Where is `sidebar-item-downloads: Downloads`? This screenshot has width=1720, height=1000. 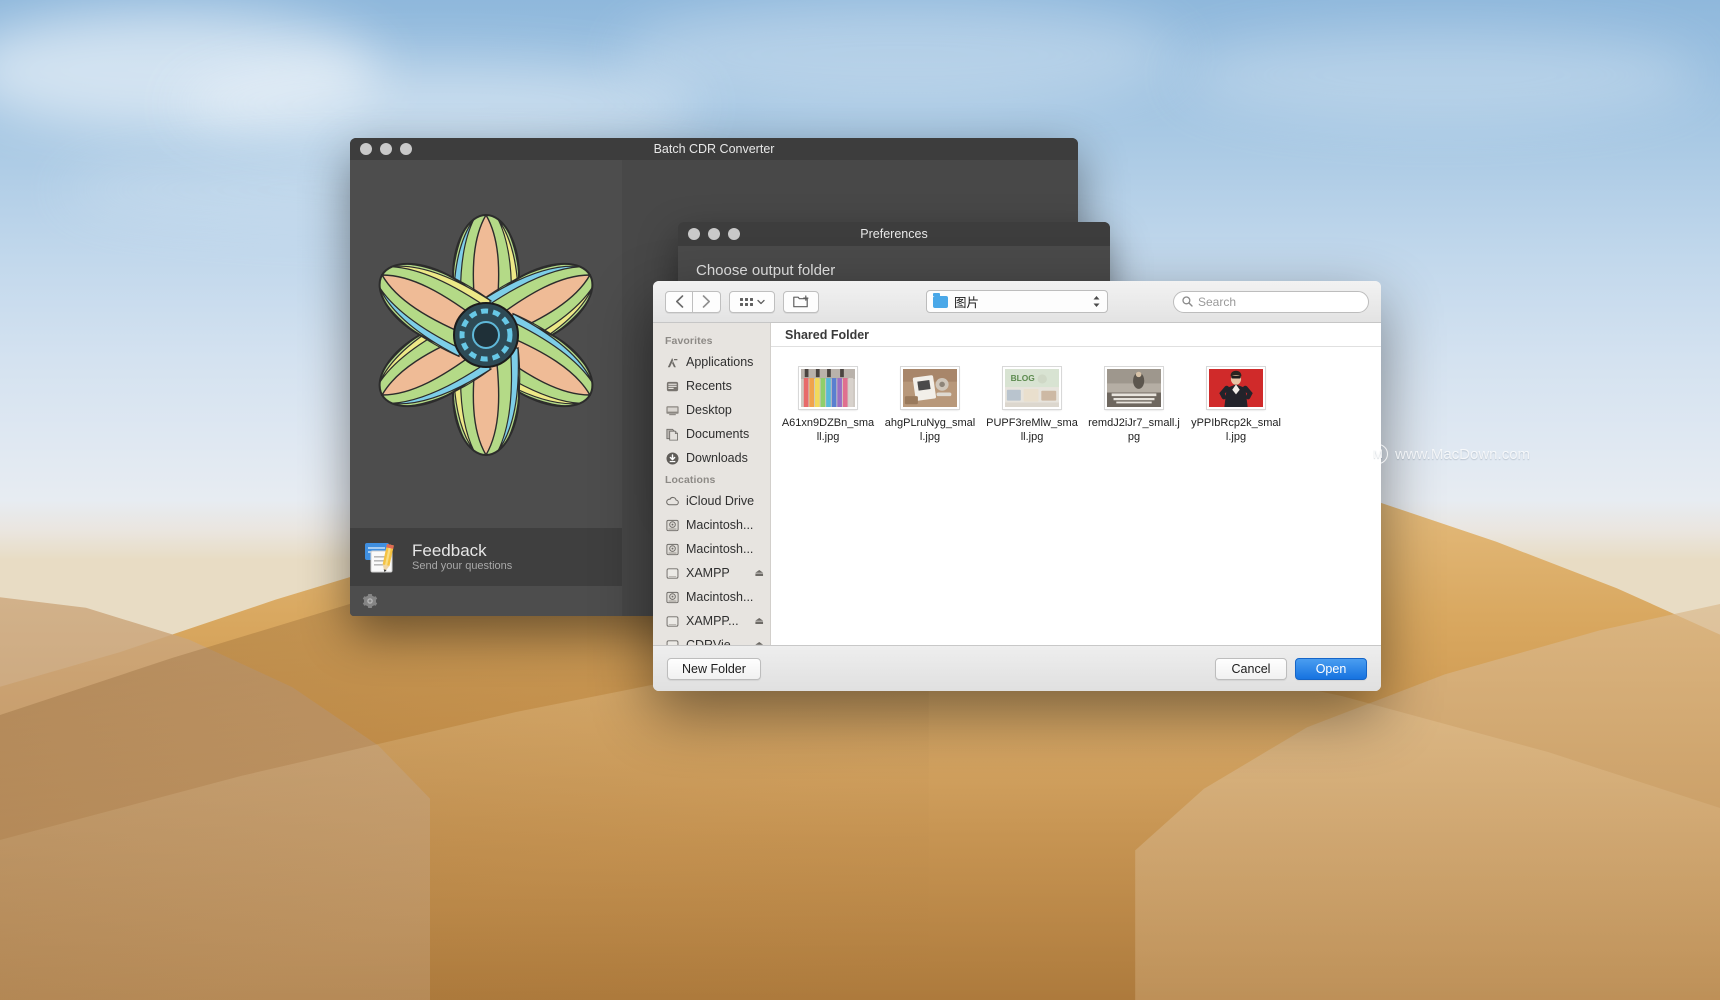
sidebar-item-downloads: Downloads is located at coordinates (711, 458).